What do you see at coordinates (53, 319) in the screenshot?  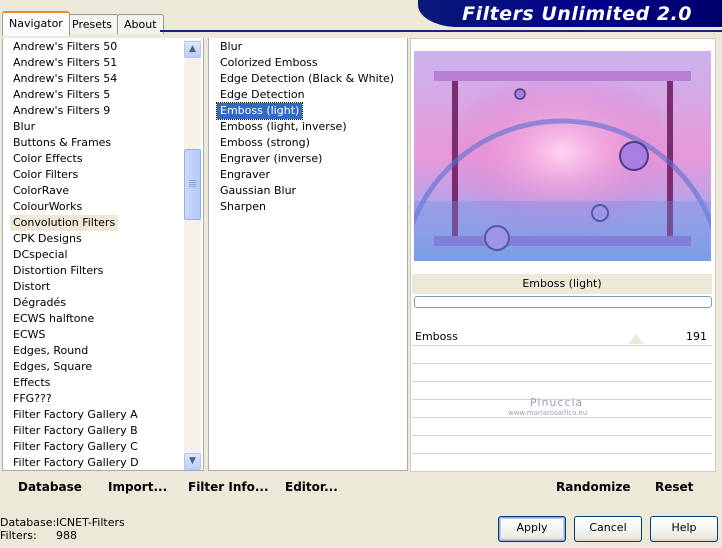 I see `category-item: ECWS halftone` at bounding box center [53, 319].